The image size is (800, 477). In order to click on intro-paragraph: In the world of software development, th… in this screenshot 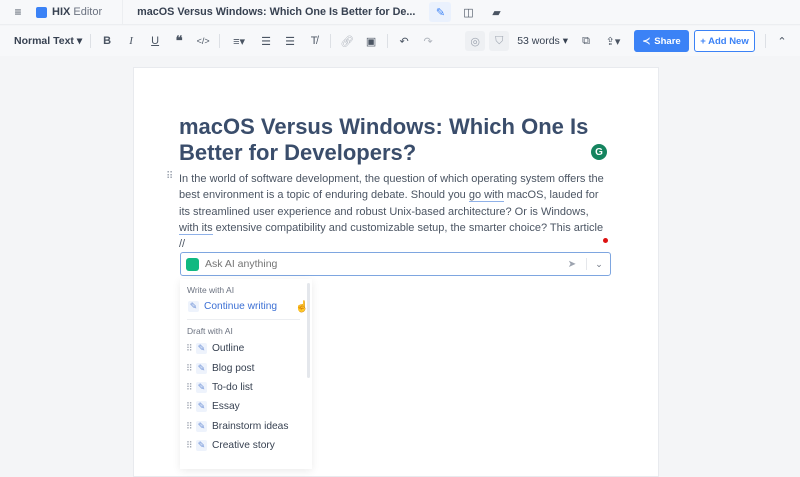, I will do `click(394, 211)`.